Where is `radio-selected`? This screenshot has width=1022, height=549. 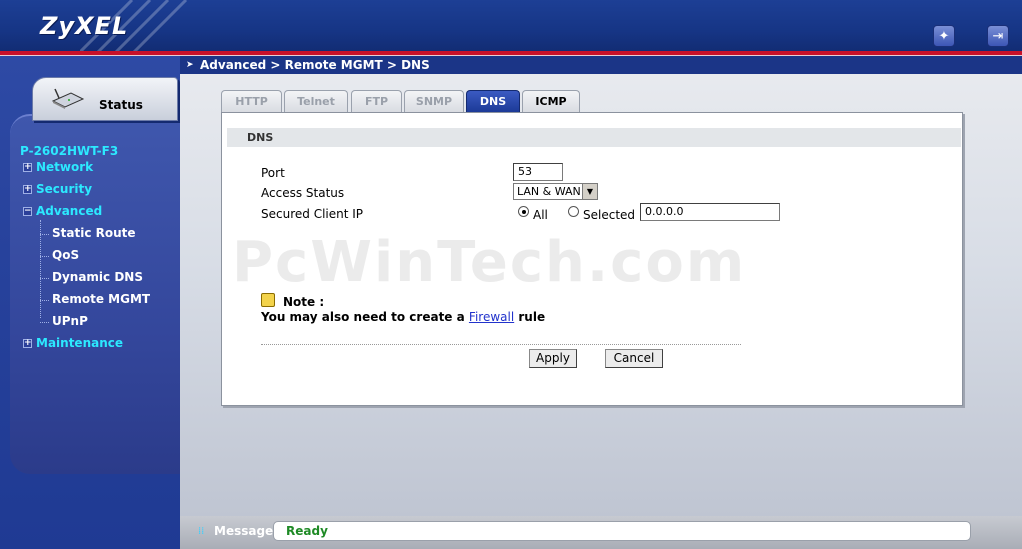 radio-selected is located at coordinates (573, 211).